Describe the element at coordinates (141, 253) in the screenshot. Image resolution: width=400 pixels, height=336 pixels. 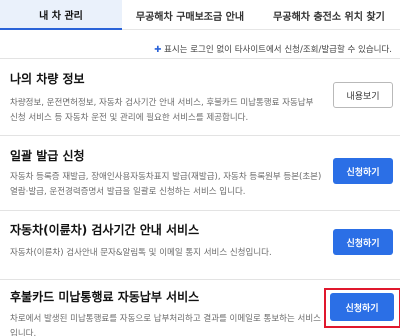
I see `section-desc-inspection-notice: 자동차(이륜차) 검사안내 문자&알림톡 및 이메일 통지 서비스 신청입니다.` at that location.